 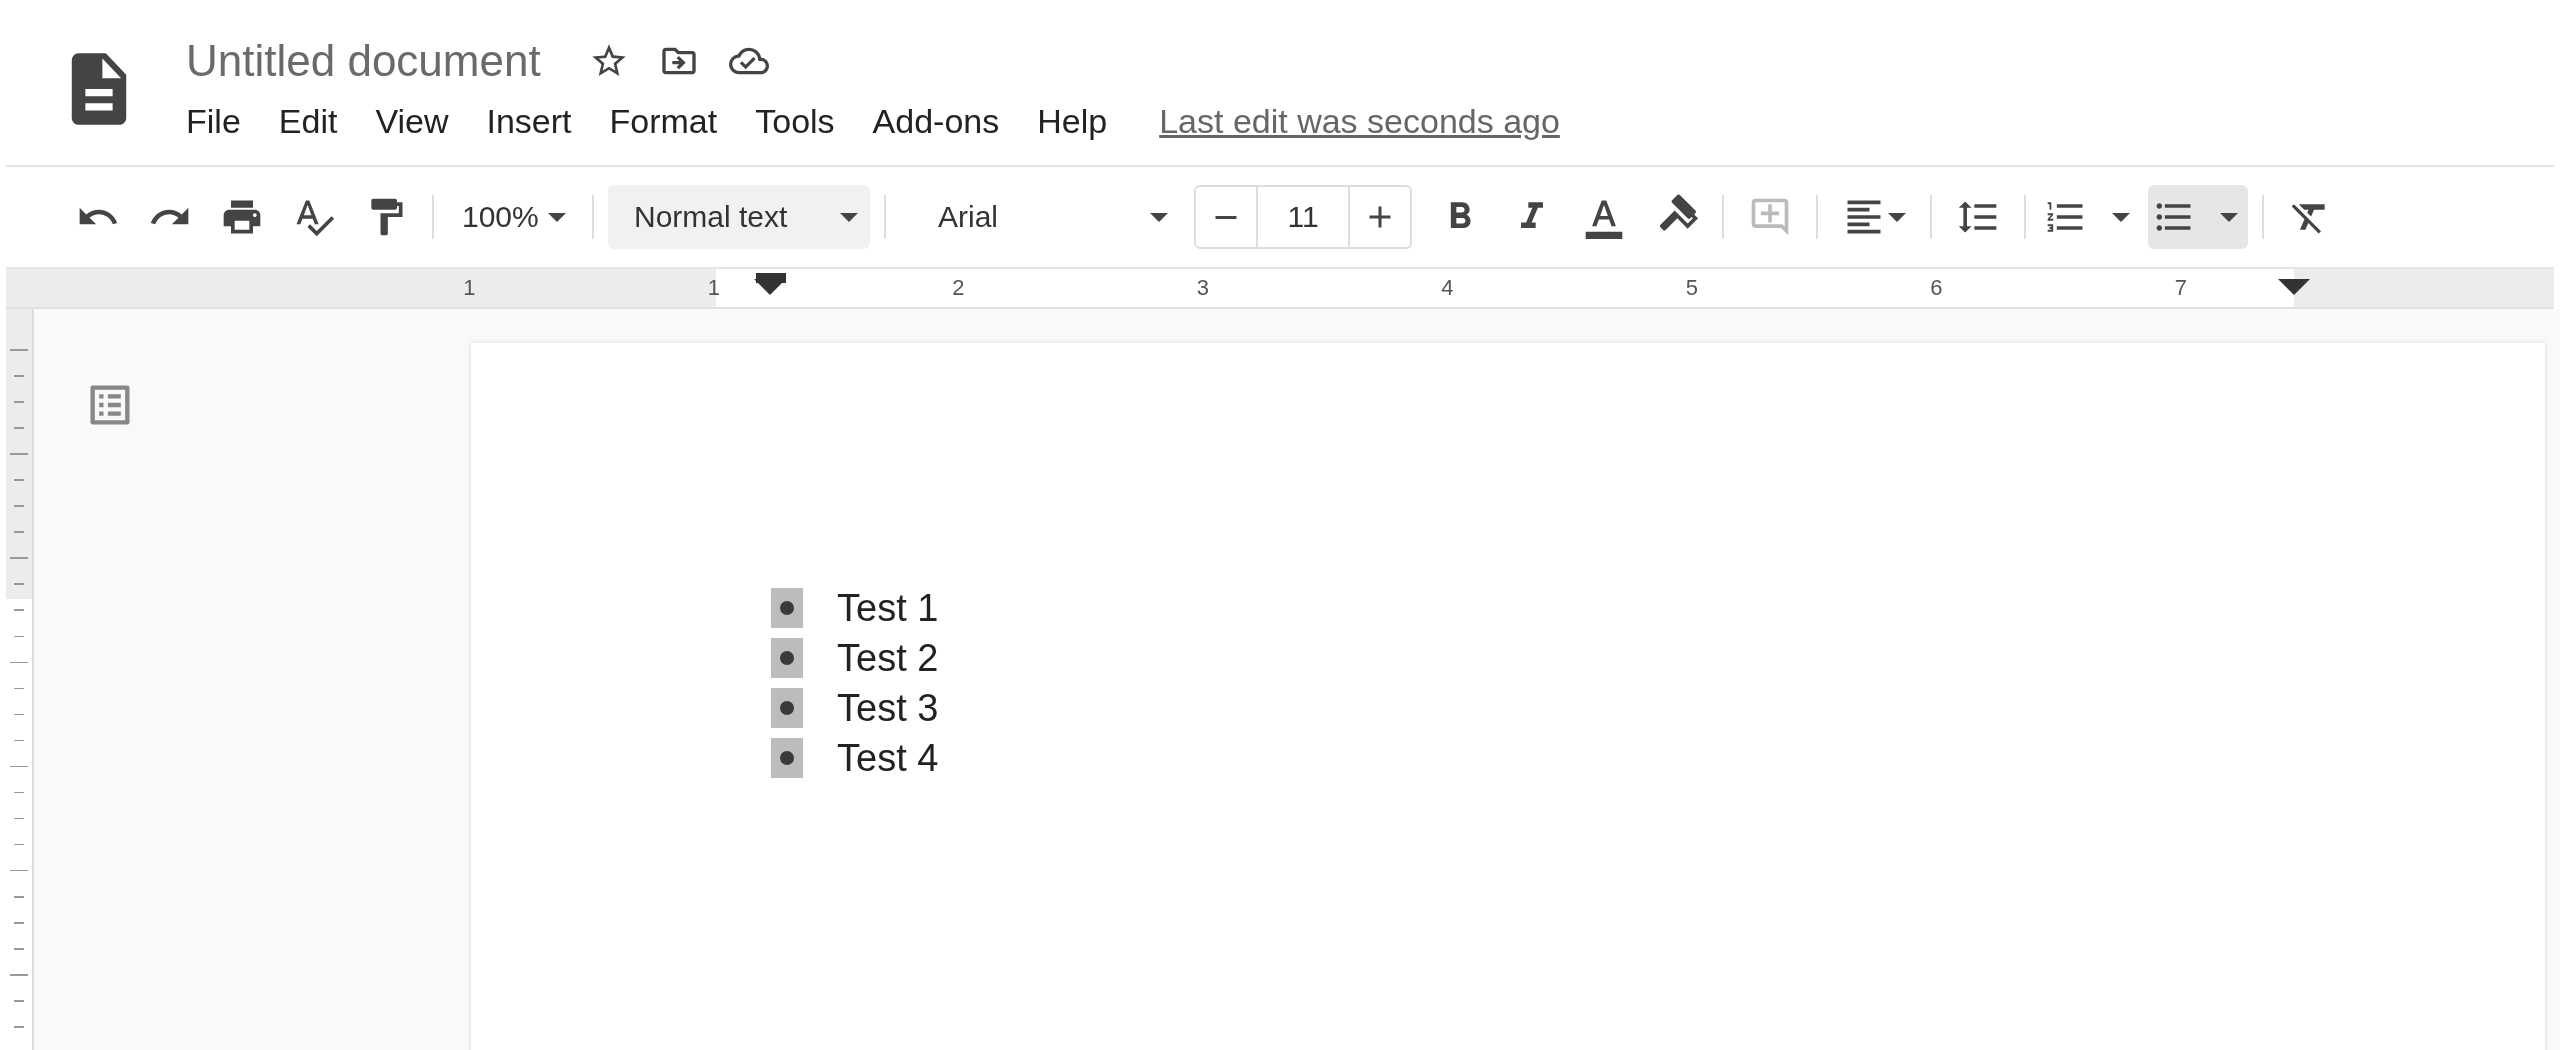 I want to click on ruler-number: 4, so click(x=1447, y=288).